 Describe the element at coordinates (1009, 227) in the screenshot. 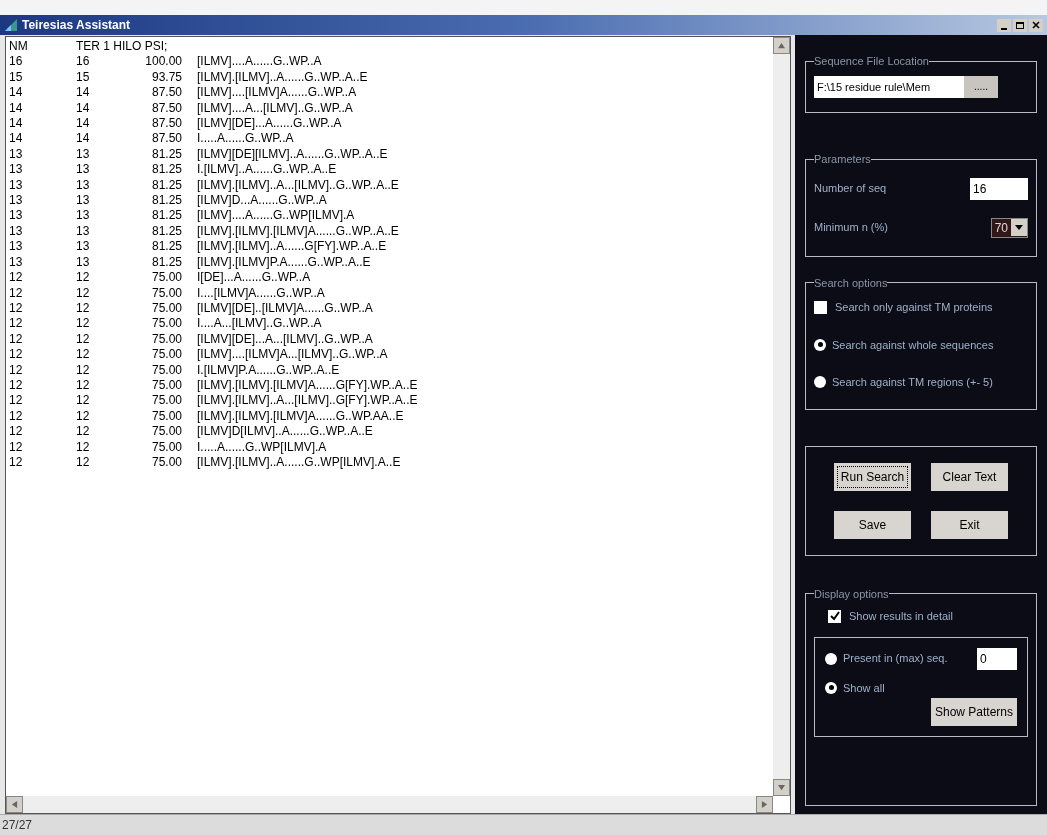

I see `minimum-dropdown: 70` at that location.